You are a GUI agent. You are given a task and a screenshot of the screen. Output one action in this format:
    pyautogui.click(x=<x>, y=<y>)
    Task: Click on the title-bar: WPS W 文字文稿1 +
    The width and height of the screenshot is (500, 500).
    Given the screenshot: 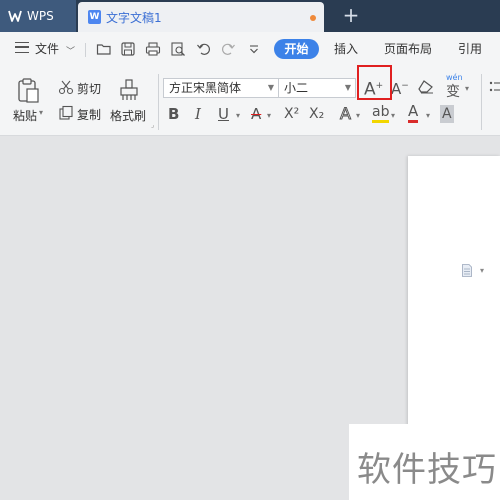 What is the action you would take?
    pyautogui.click(x=250, y=16)
    